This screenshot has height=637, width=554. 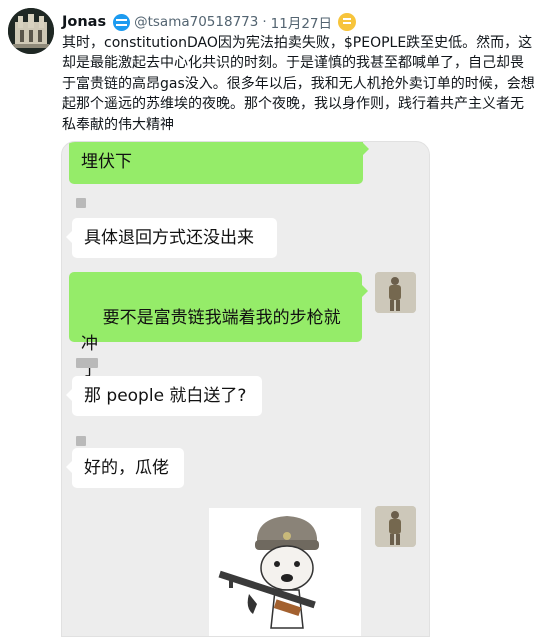 What do you see at coordinates (211, 344) in the screenshot?
I see `chat-message-text: 要不是富贵链我端着我的步枪就冲 了` at bounding box center [211, 344].